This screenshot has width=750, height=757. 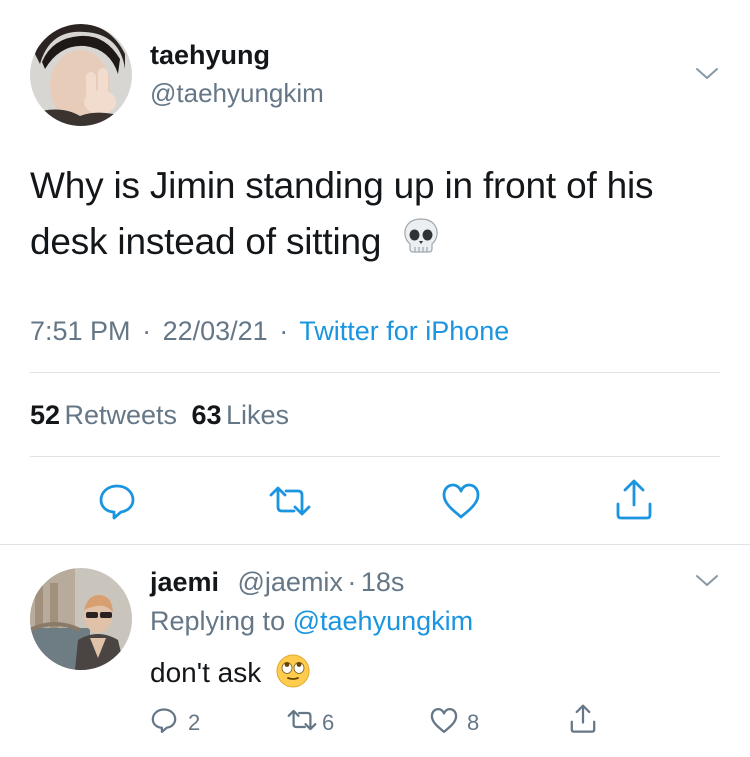 What do you see at coordinates (218, 621) in the screenshot?
I see `replying-prefix: Replying to` at bounding box center [218, 621].